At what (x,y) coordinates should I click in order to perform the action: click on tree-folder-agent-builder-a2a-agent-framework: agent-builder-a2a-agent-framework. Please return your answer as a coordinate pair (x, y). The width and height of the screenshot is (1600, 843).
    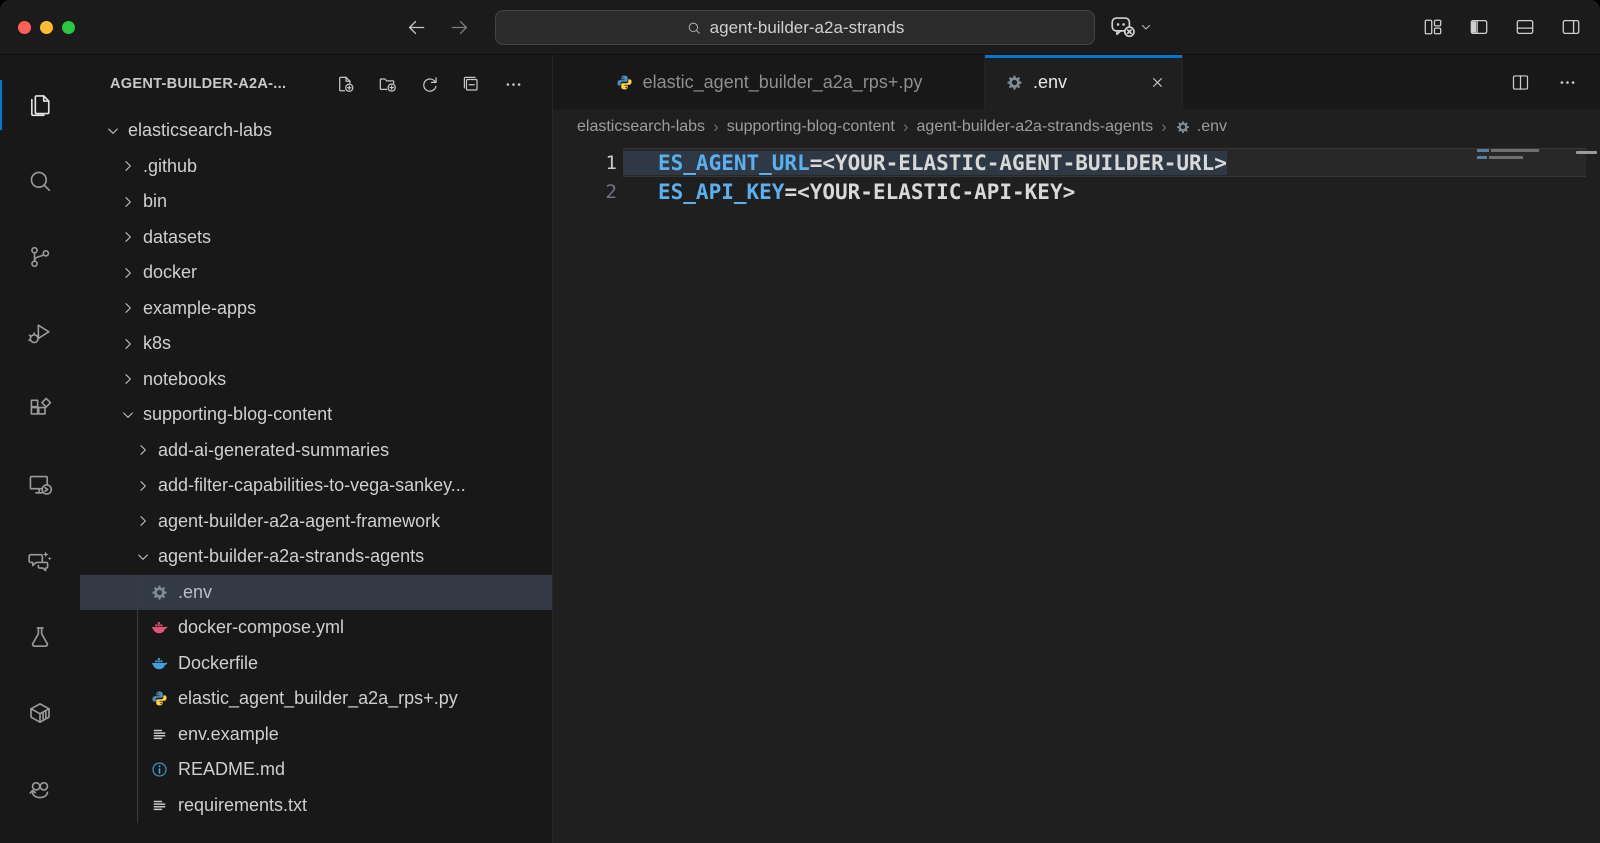
    Looking at the image, I should click on (316, 522).